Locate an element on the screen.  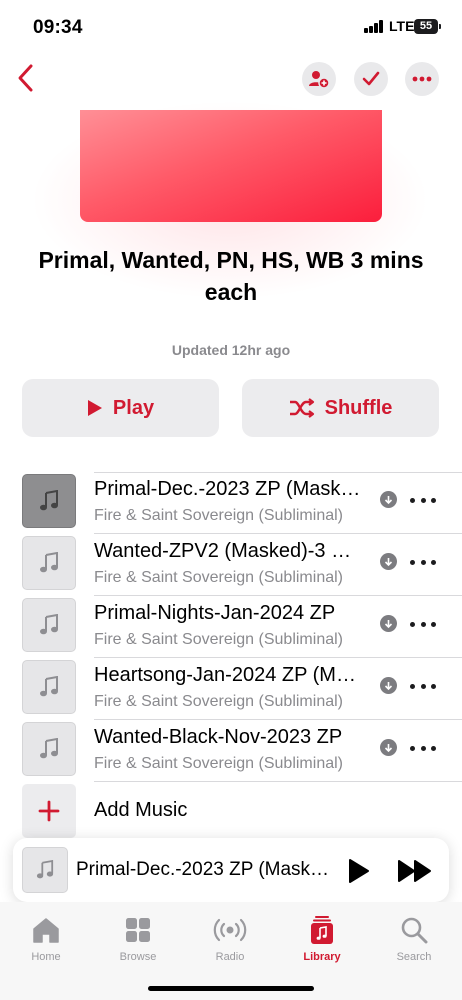
track-title: Primal-Dec.-2023 ZP (Masked) is located at coordinates (229, 489).